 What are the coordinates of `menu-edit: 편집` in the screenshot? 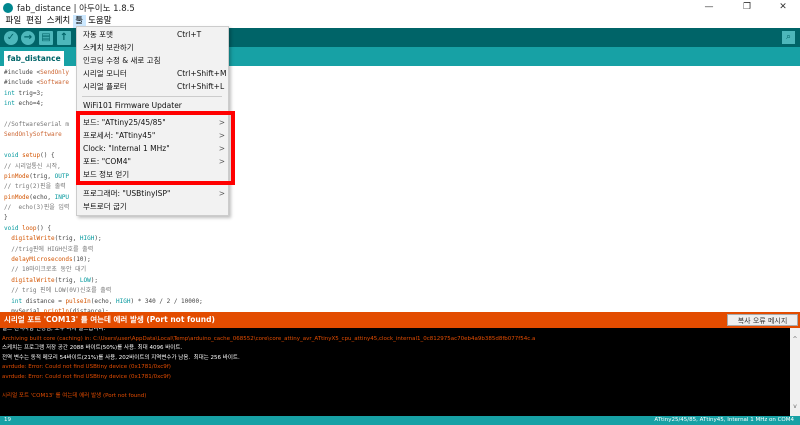 It's located at (34, 21).